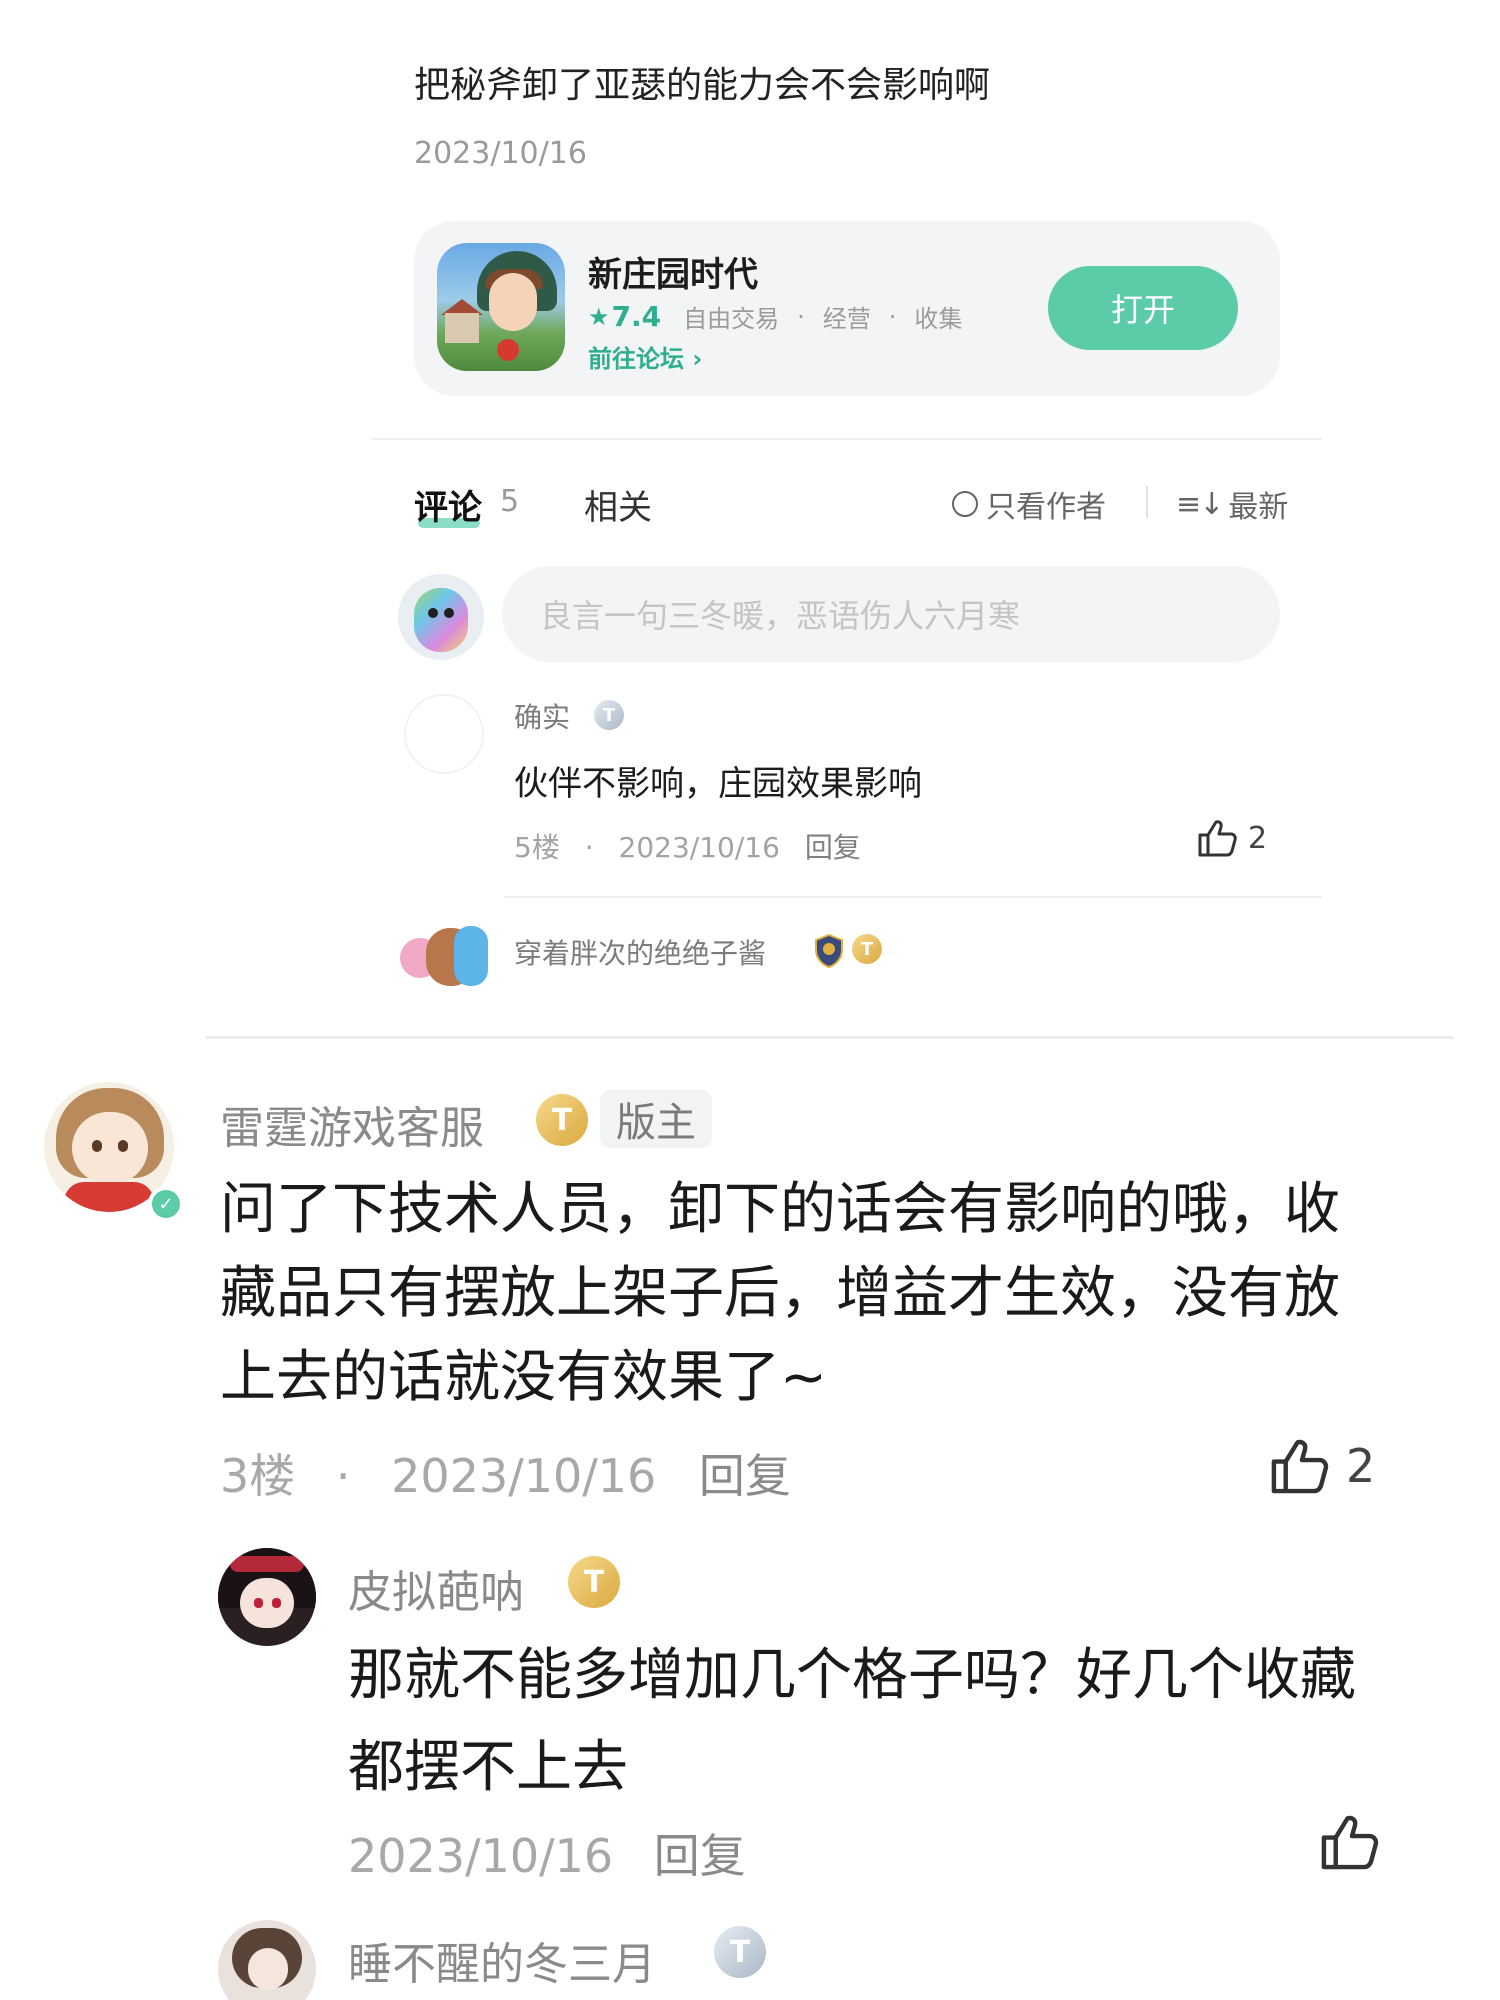  I want to click on author-only-toggle: 只看作者, so click(1029, 504).